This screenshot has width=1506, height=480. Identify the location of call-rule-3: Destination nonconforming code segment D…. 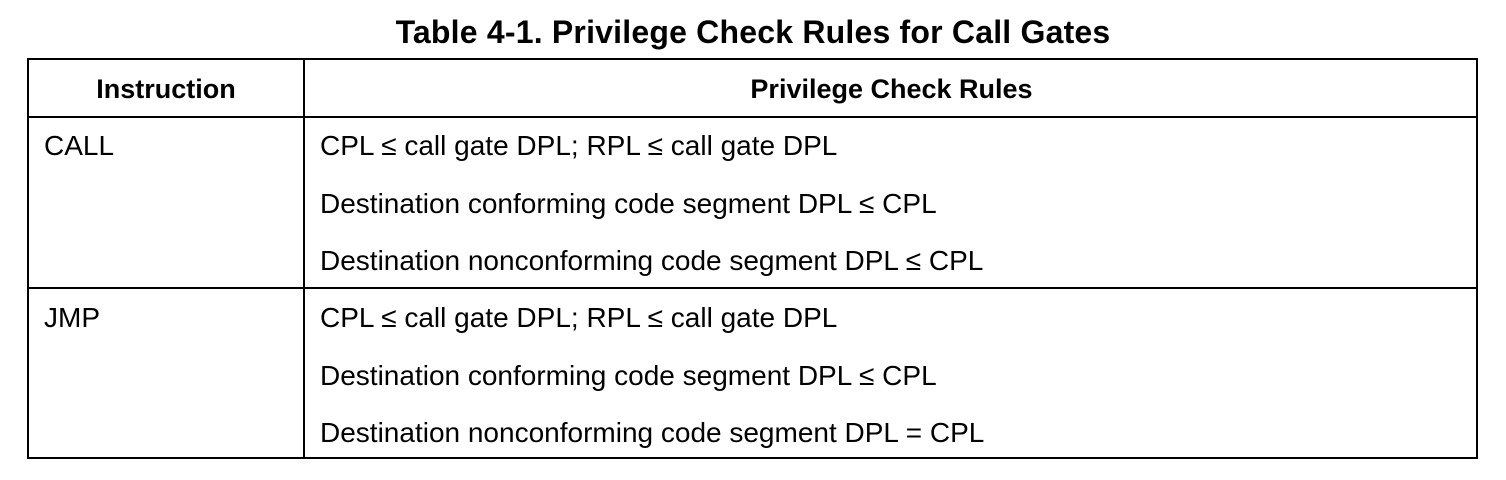
(652, 260).